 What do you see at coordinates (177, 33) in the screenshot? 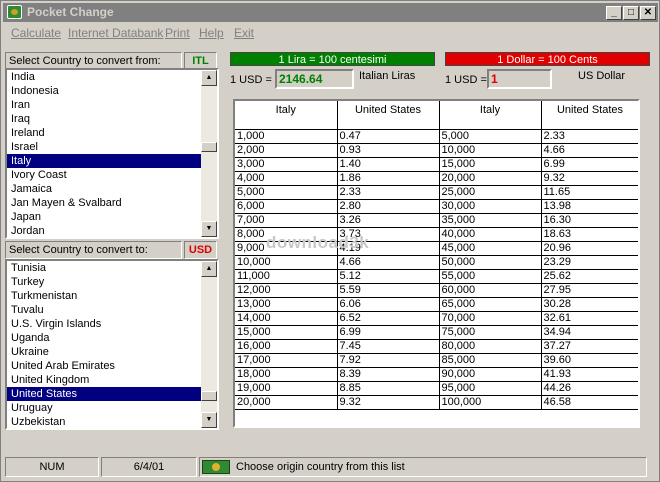
I see `menu-print: Print` at bounding box center [177, 33].